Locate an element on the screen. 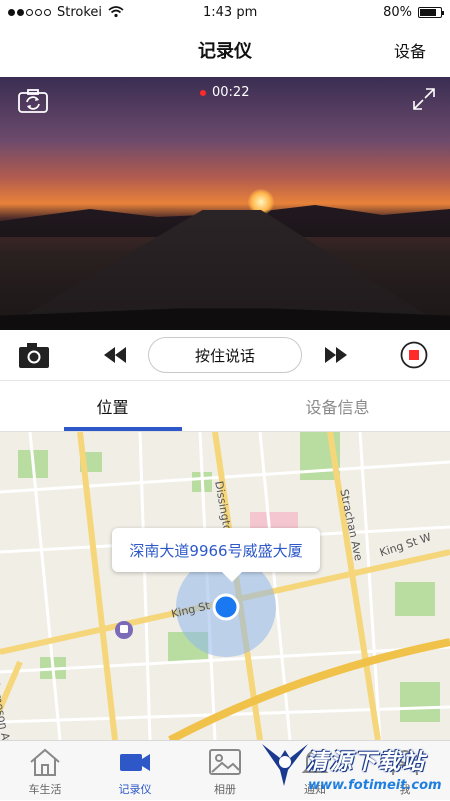 The height and width of the screenshot is (801, 450). battery-icon is located at coordinates (431, 12).